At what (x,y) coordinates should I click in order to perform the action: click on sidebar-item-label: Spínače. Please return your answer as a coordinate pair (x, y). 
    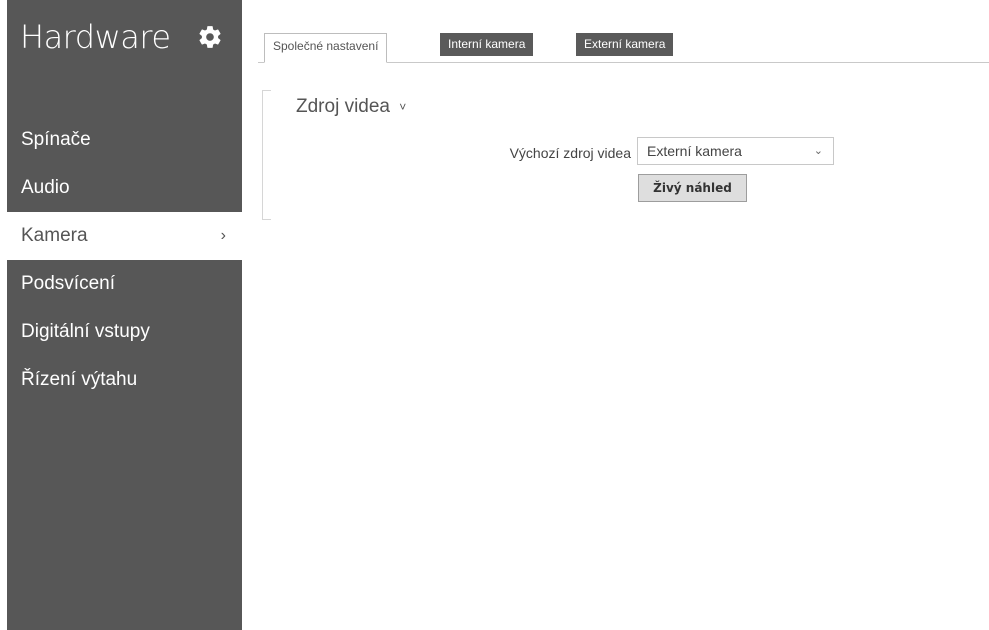
    Looking at the image, I should click on (56, 139).